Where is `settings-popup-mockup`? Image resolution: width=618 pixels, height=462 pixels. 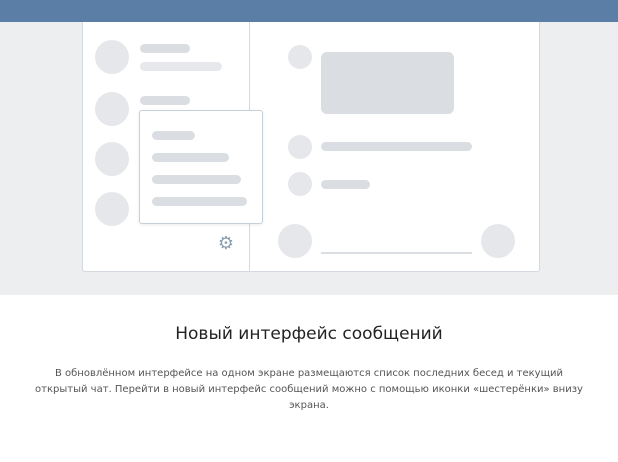
settings-popup-mockup is located at coordinates (201, 167).